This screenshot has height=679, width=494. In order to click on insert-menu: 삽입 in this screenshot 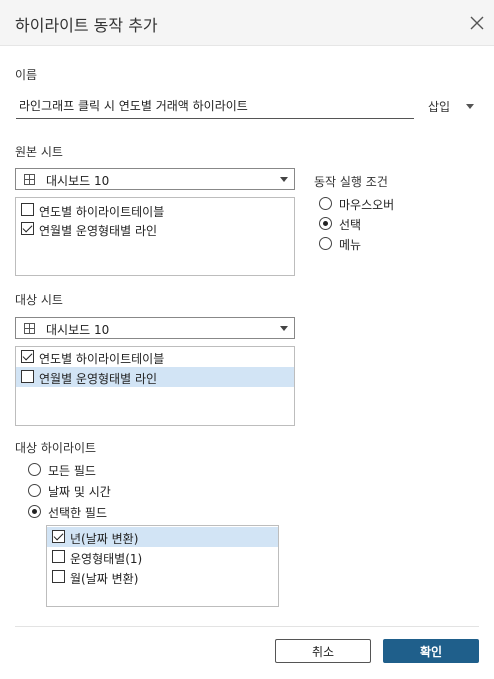, I will do `click(439, 106)`.